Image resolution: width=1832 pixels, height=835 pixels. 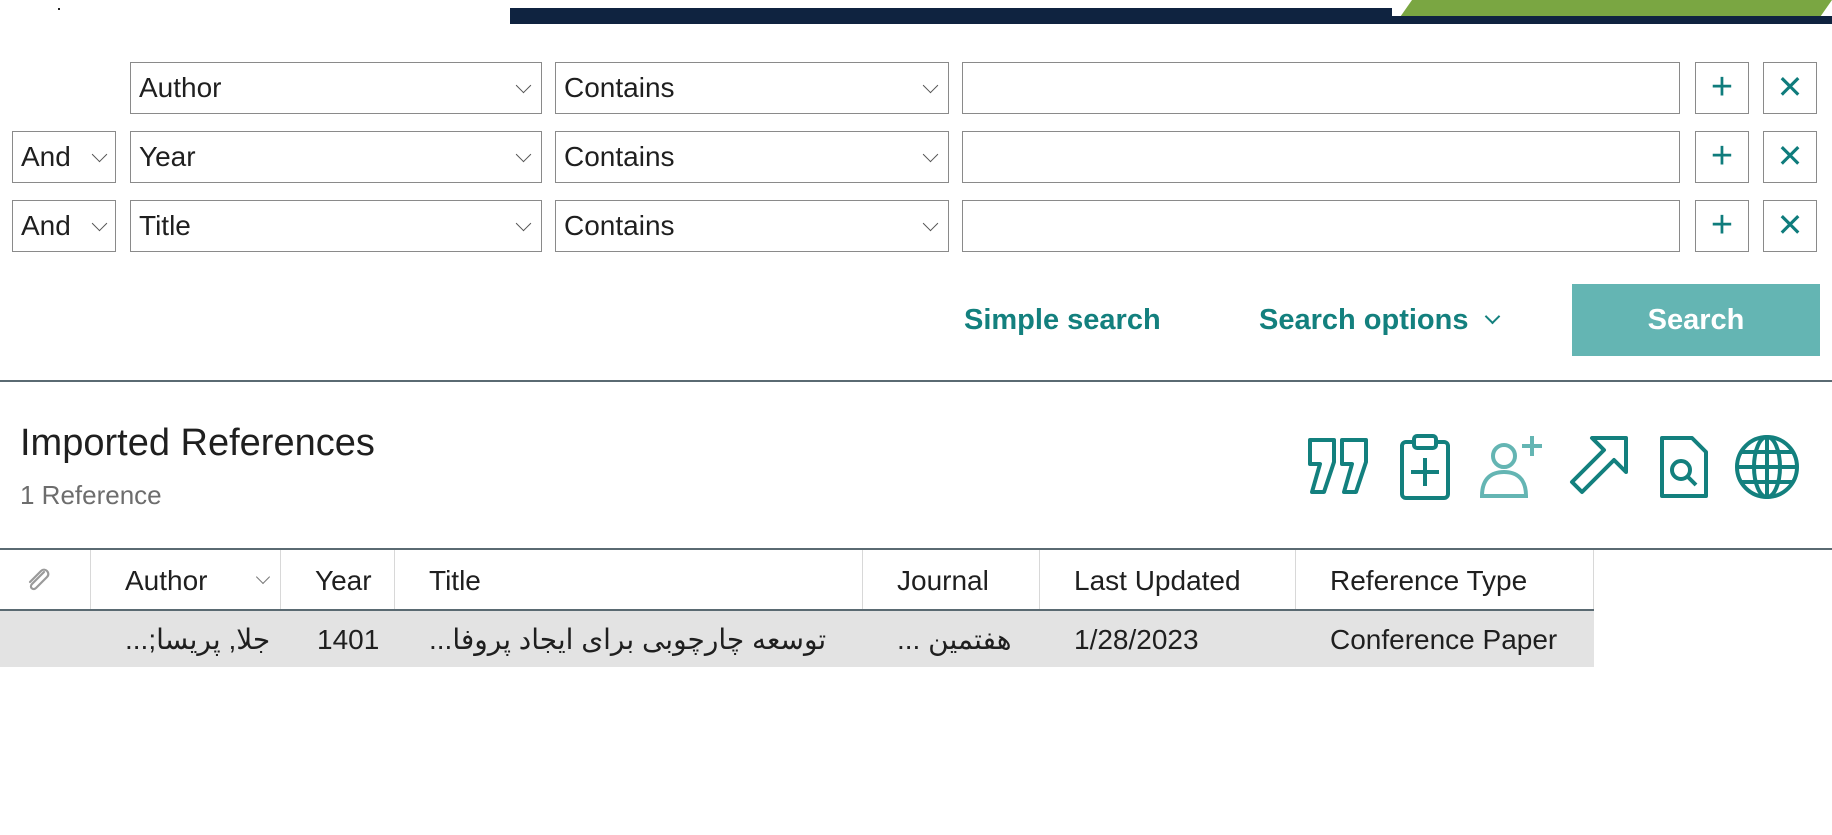 I want to click on cell-author: ...;جلا, پریسا, so click(x=186, y=639).